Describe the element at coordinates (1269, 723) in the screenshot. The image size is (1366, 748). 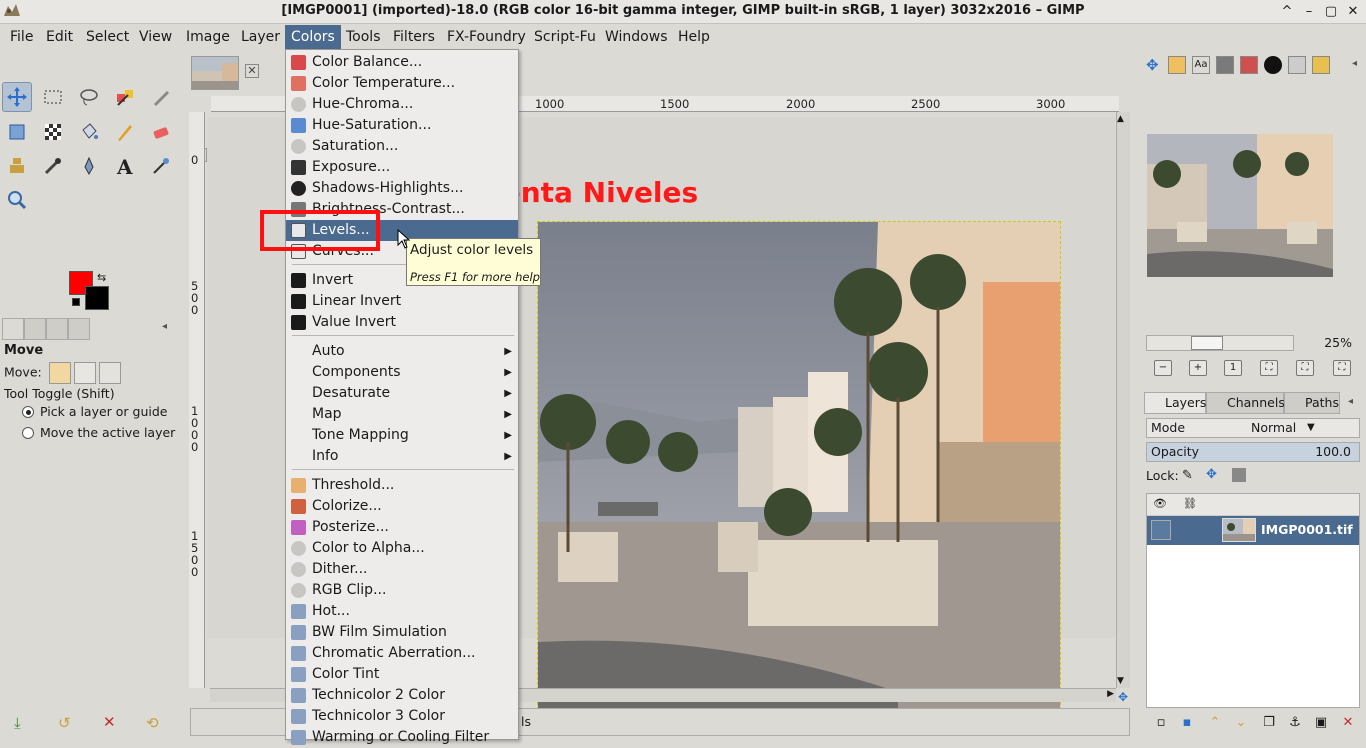
I see `duplicate-layer-icon: ❐` at that location.